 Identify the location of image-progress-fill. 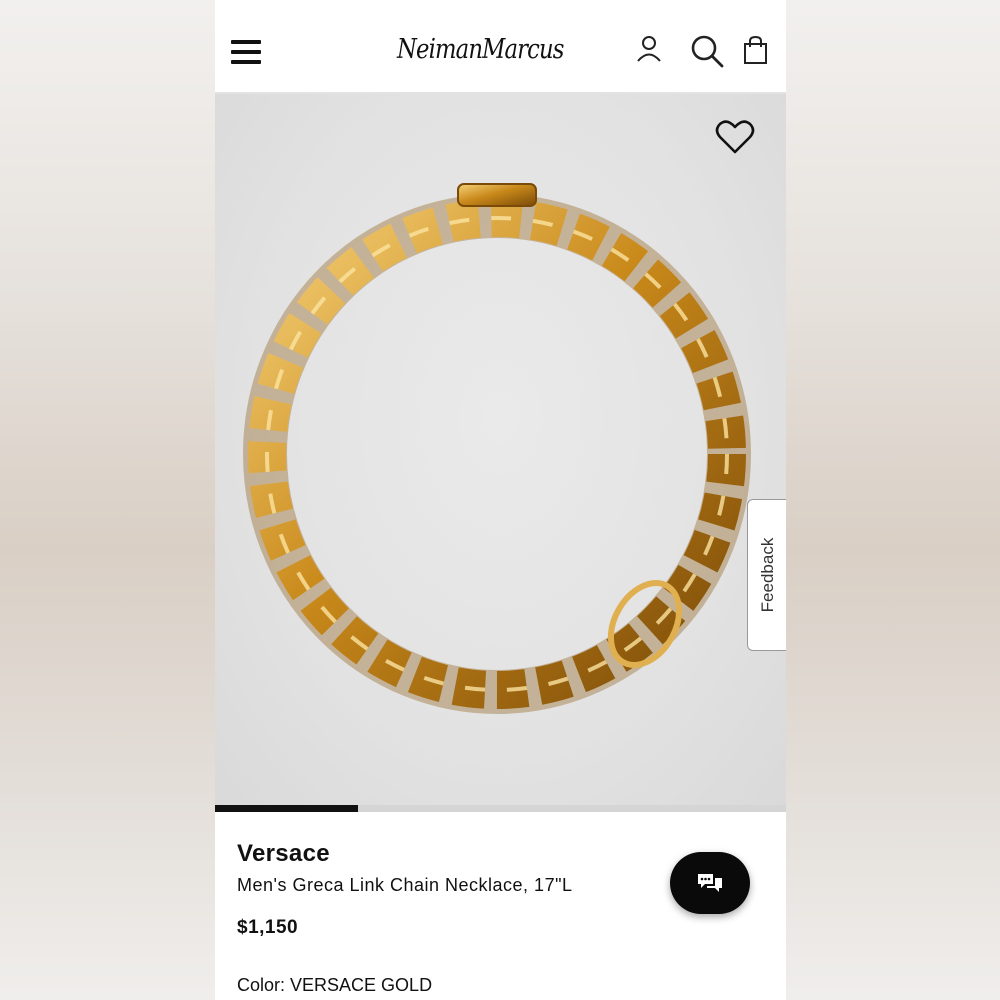
(286, 808).